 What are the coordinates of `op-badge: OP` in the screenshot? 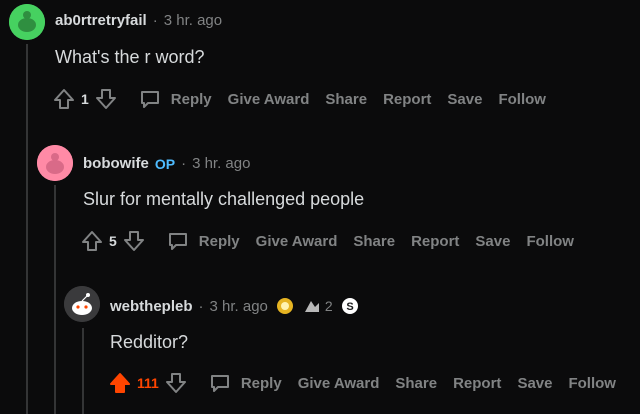 It's located at (165, 163).